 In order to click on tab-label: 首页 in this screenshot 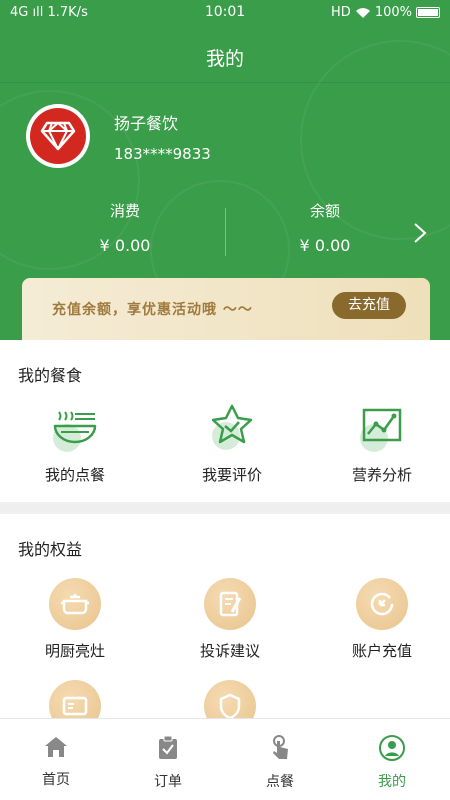, I will do `click(56, 780)`.